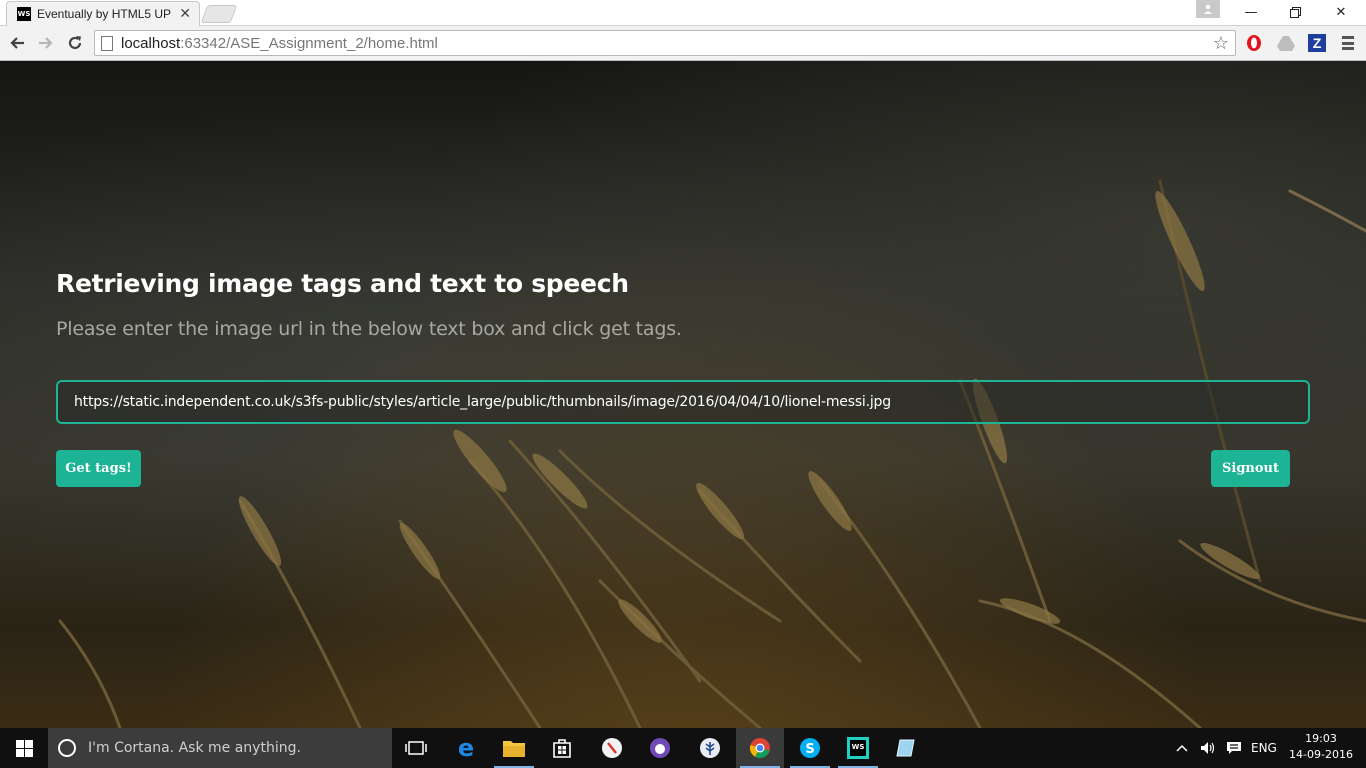 Image resolution: width=1366 pixels, height=768 pixels. Describe the element at coordinates (1264, 748) in the screenshot. I see `input-language: ENG` at that location.